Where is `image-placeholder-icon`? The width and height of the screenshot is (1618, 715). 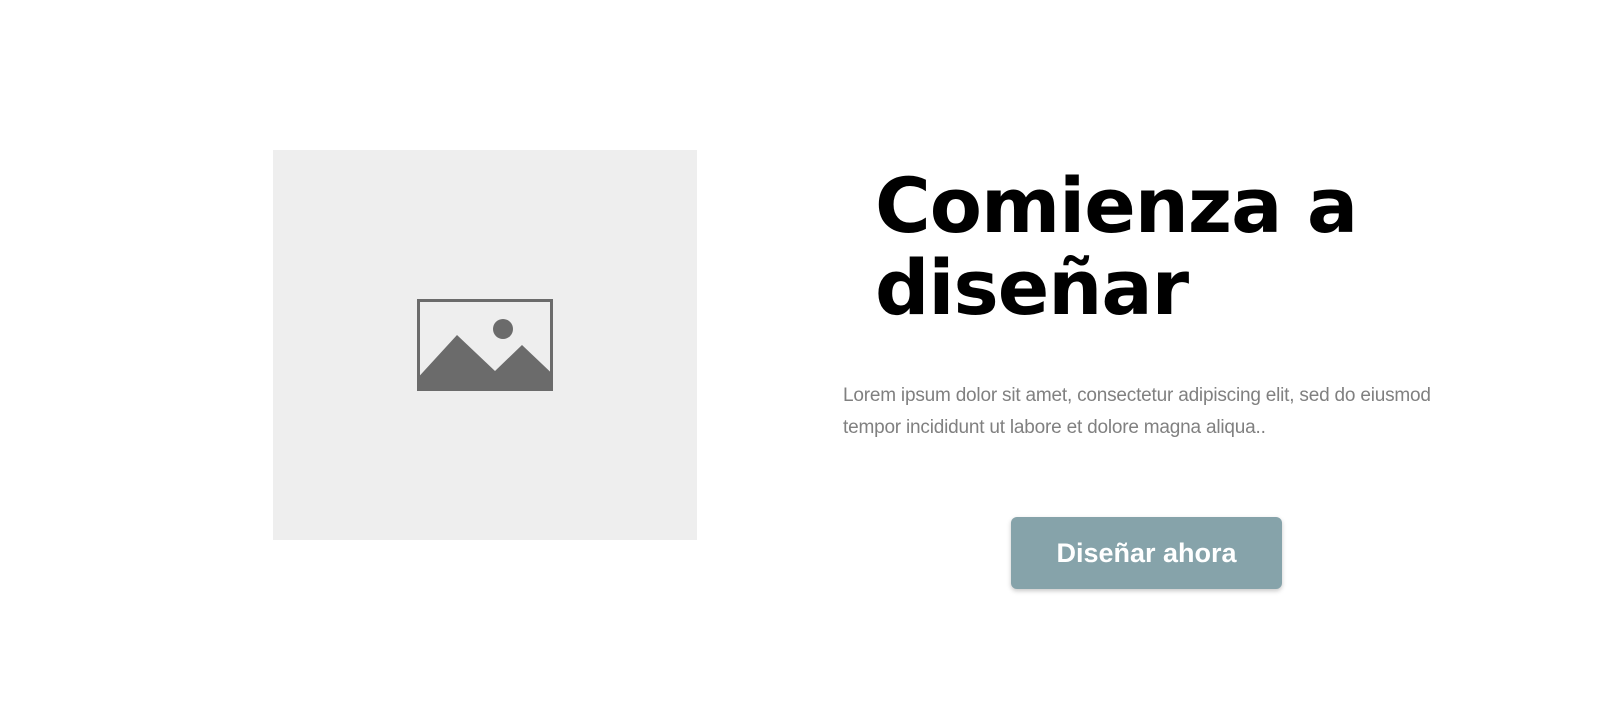
image-placeholder-icon is located at coordinates (485, 345).